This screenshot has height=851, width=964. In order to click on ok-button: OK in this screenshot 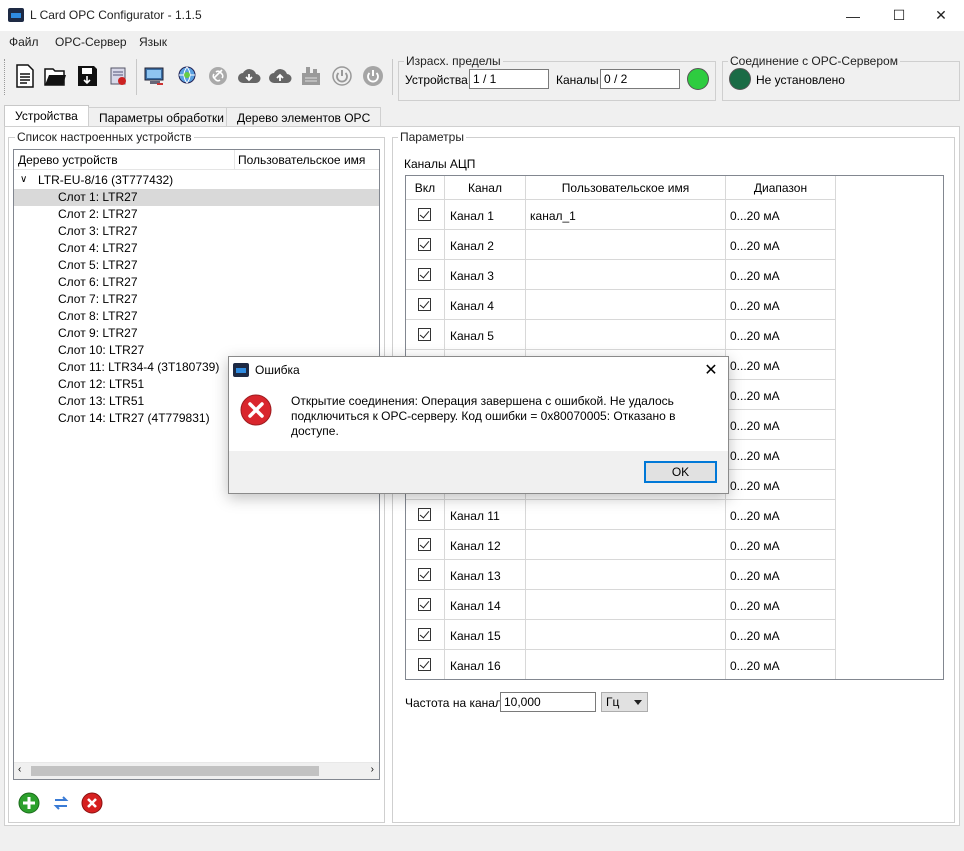, I will do `click(680, 472)`.